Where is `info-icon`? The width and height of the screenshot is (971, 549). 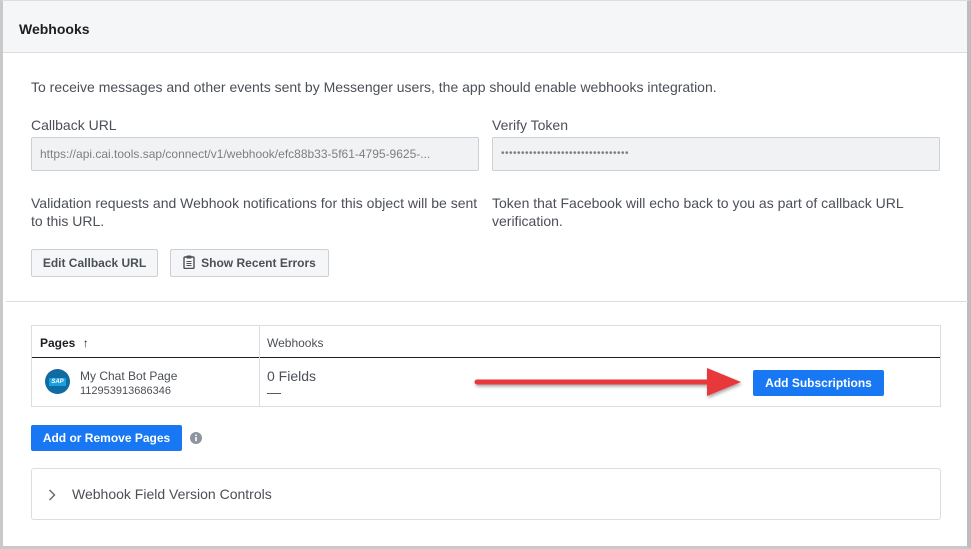
info-icon is located at coordinates (196, 439).